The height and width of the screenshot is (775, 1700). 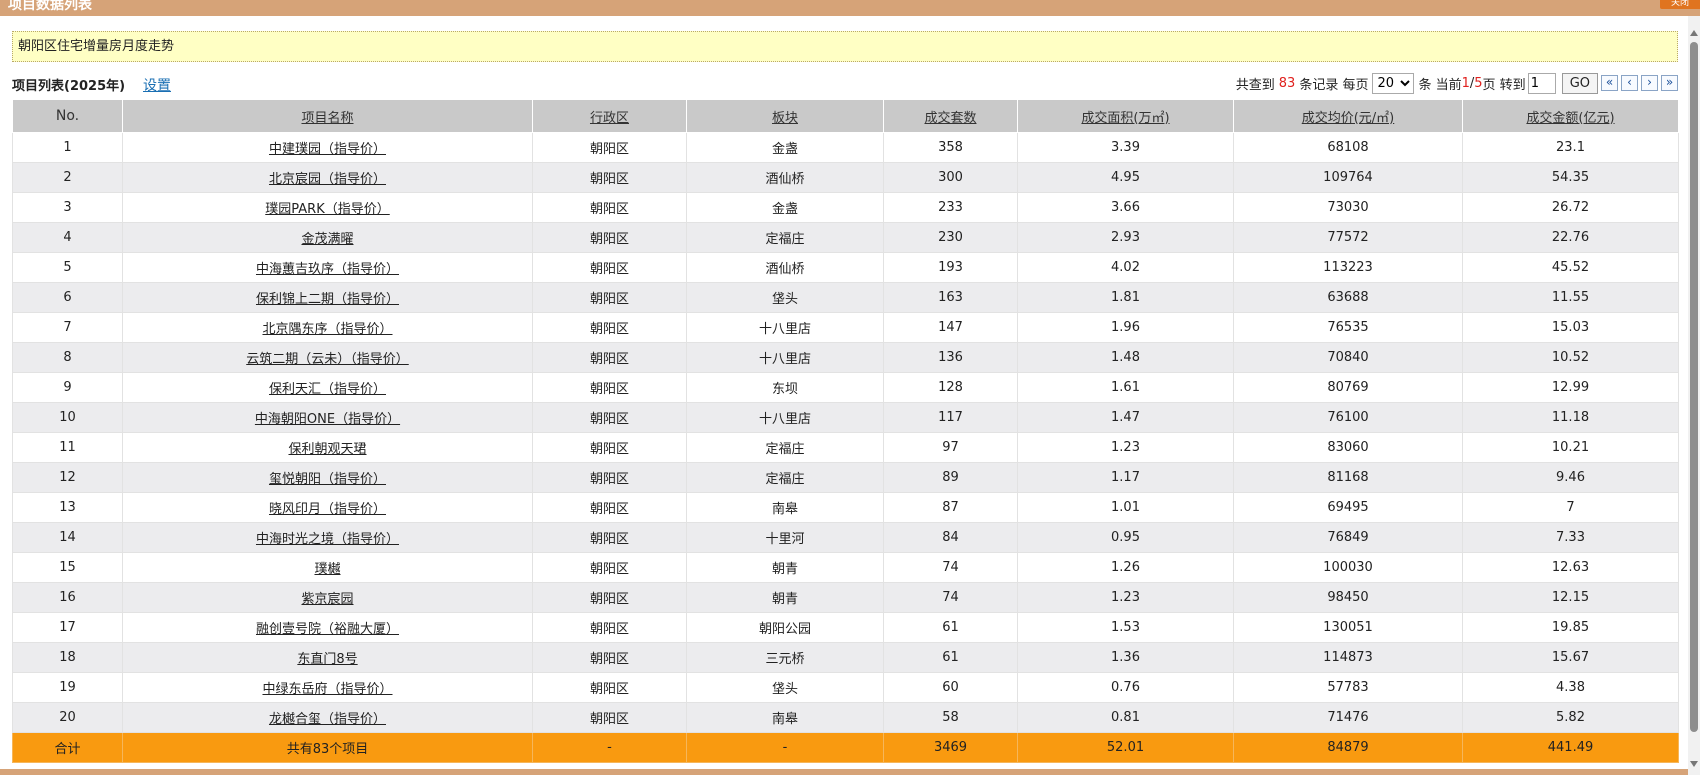 I want to click on cell-project-name: 晓风印月（指导价）, so click(x=327, y=507).